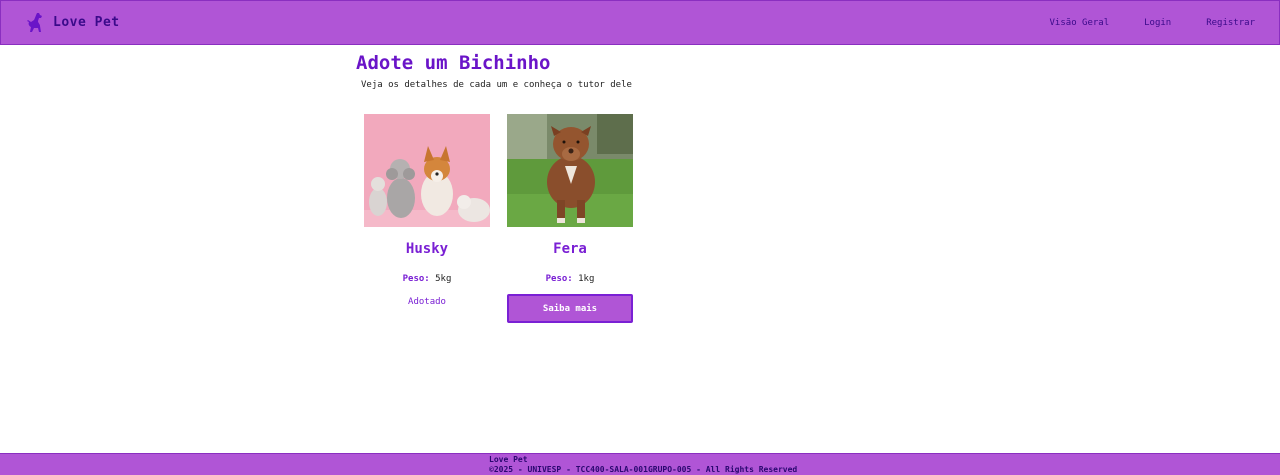  I want to click on nav-link-registrar: Registrar, so click(1230, 23).